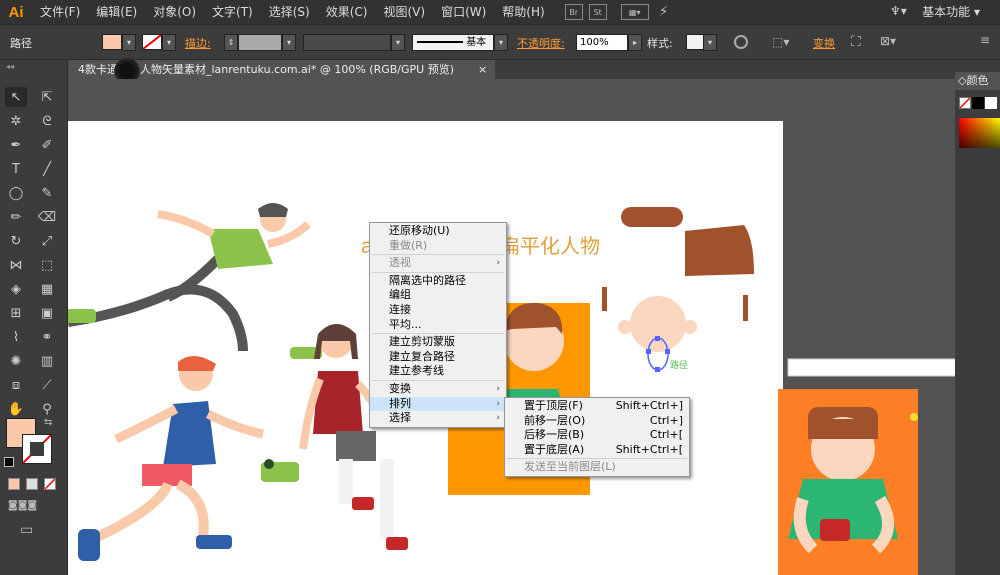 Image resolution: width=1000 pixels, height=575 pixels. What do you see at coordinates (438, 295) in the screenshot?
I see `context-menu-item: 编组` at bounding box center [438, 295].